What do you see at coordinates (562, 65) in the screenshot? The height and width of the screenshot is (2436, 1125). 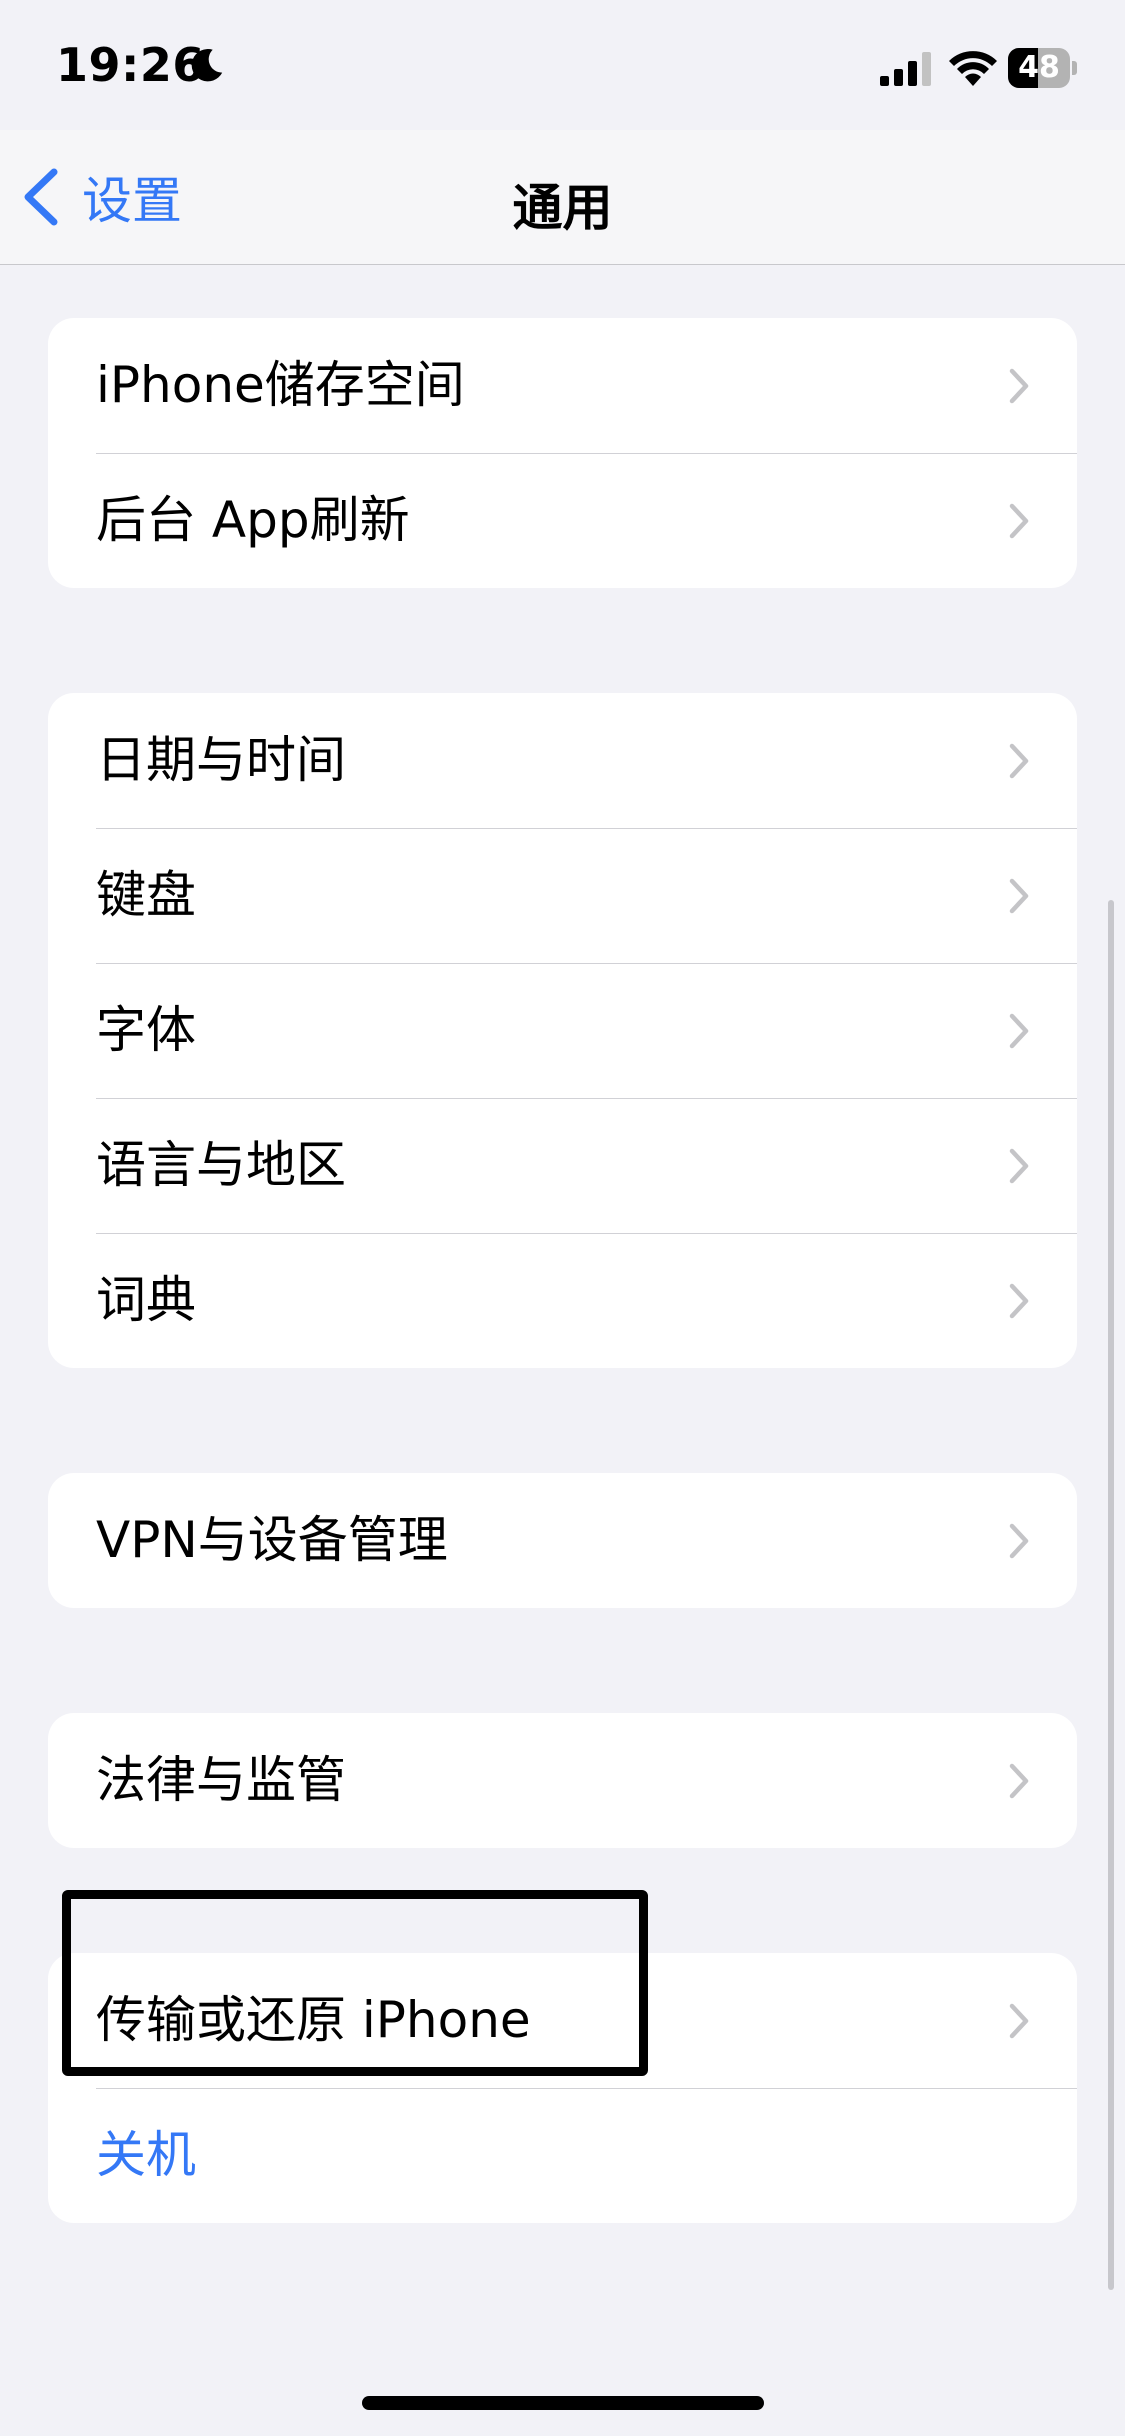 I see `status-bar: 19:26 48` at bounding box center [562, 65].